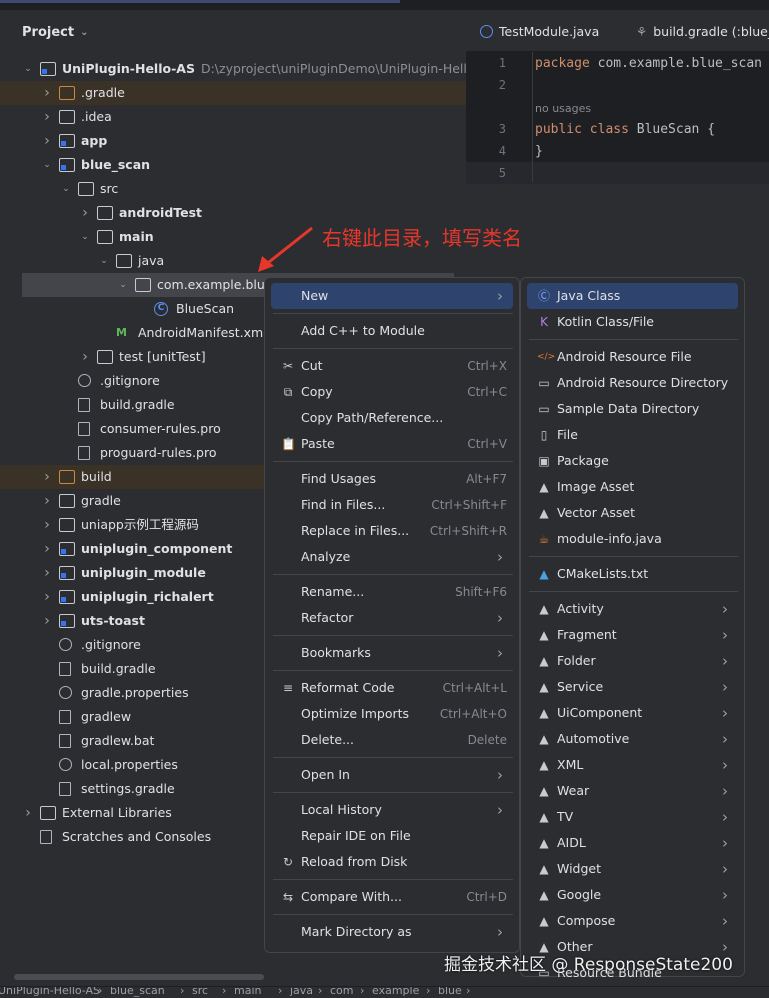 The width and height of the screenshot is (769, 998). What do you see at coordinates (392, 592) in the screenshot?
I see `context-menu-item: Rename... Shift+F6` at bounding box center [392, 592].